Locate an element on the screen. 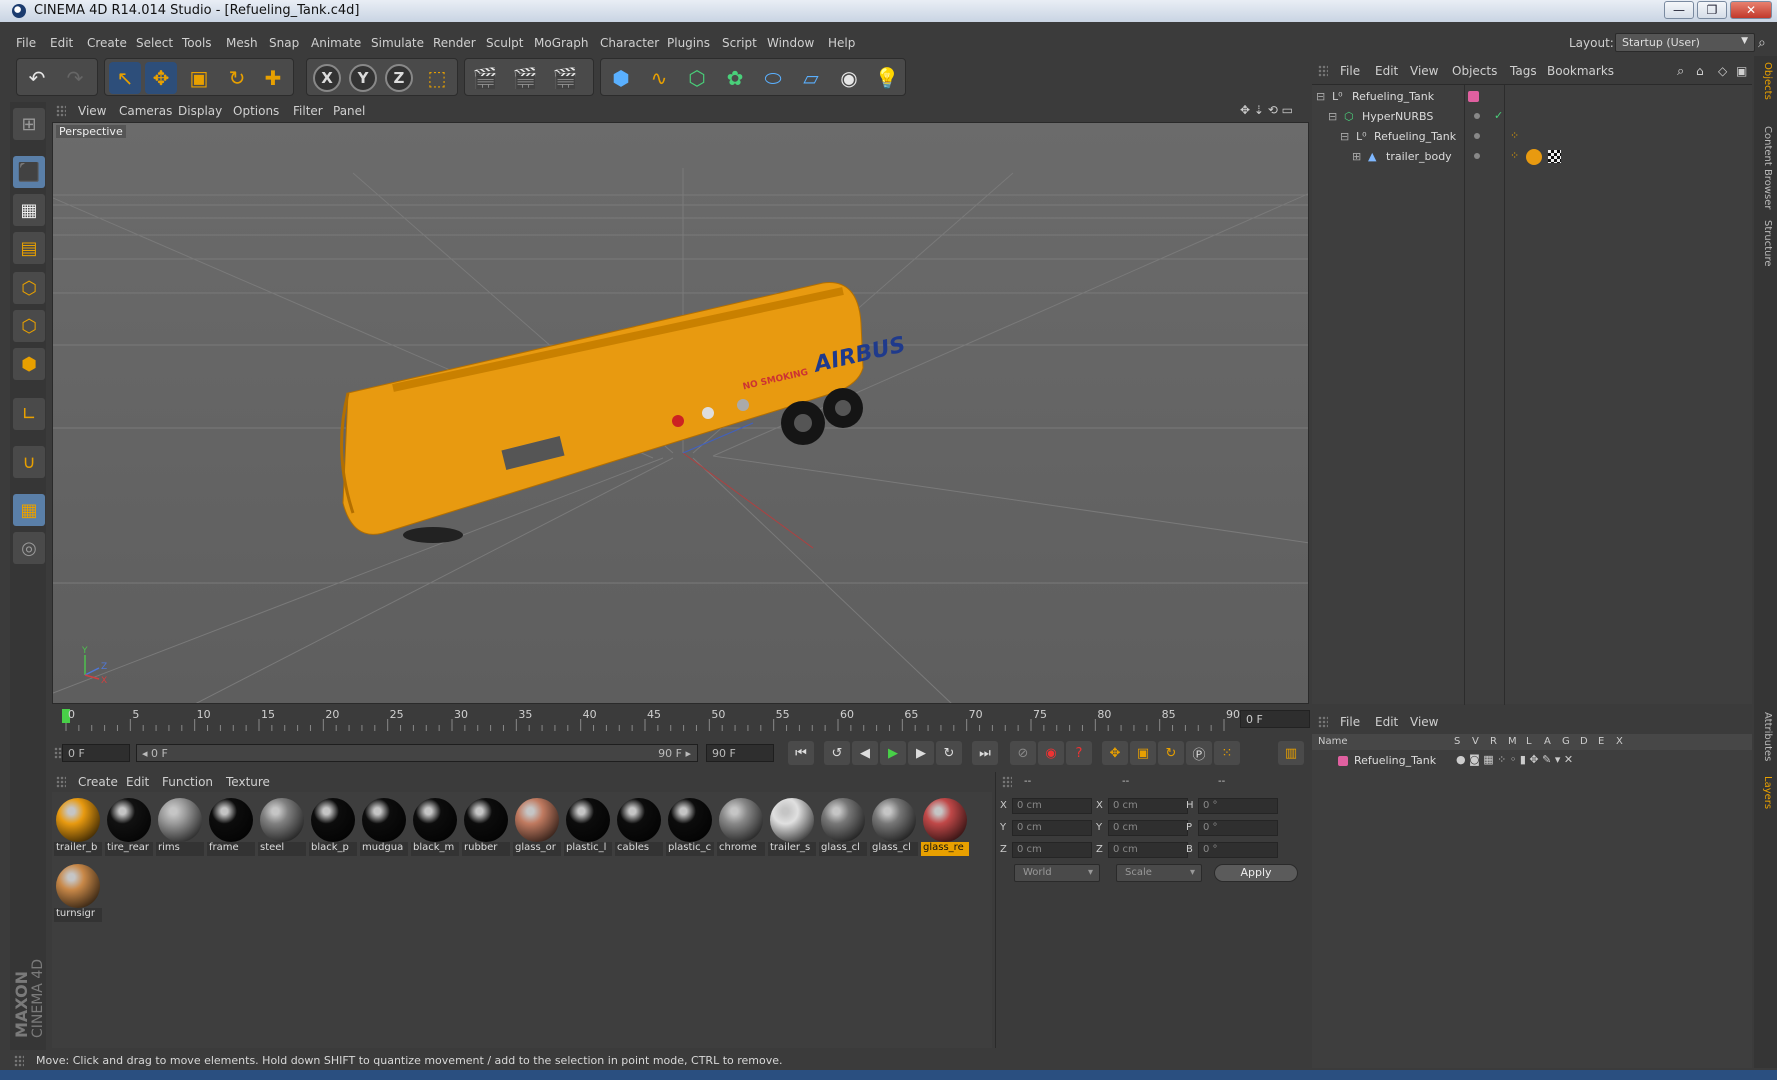  menu-character: Character is located at coordinates (629, 43).